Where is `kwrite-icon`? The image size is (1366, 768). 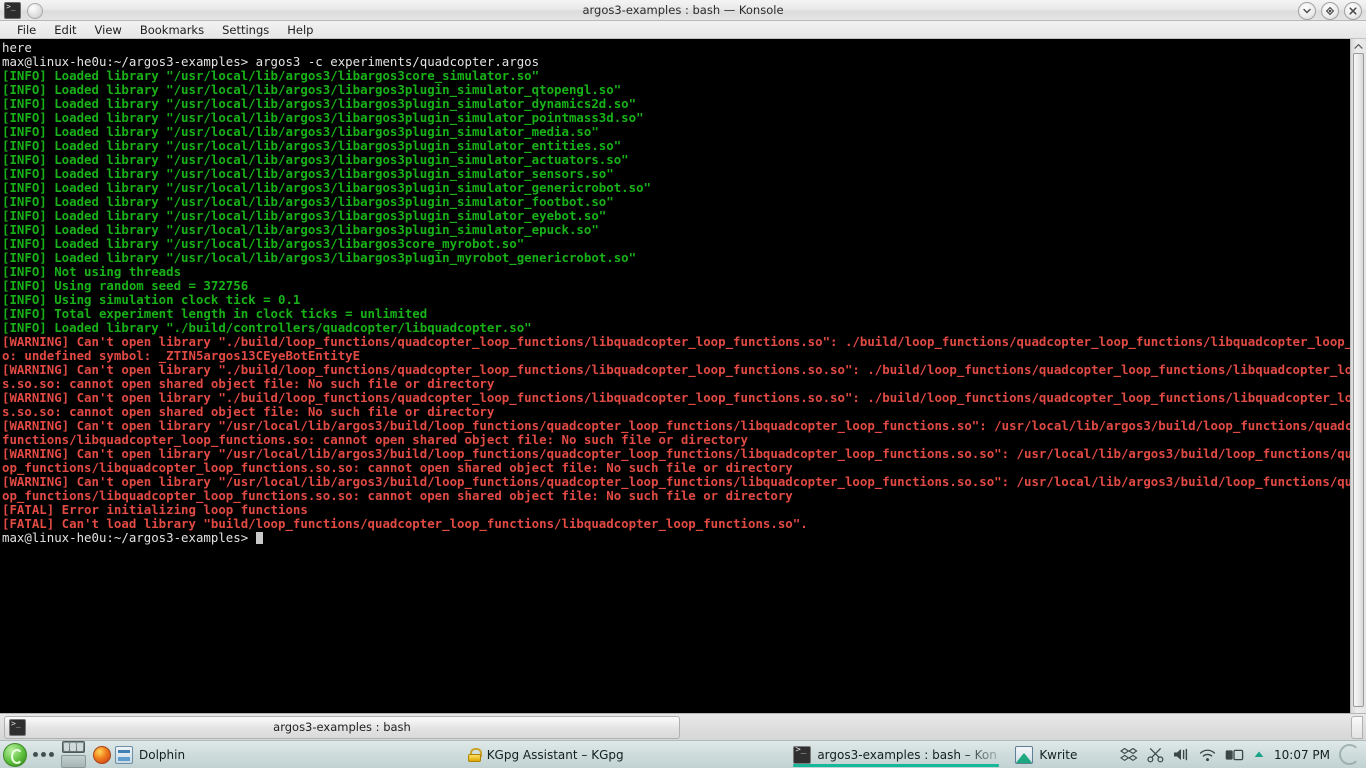
kwrite-icon is located at coordinates (1024, 754).